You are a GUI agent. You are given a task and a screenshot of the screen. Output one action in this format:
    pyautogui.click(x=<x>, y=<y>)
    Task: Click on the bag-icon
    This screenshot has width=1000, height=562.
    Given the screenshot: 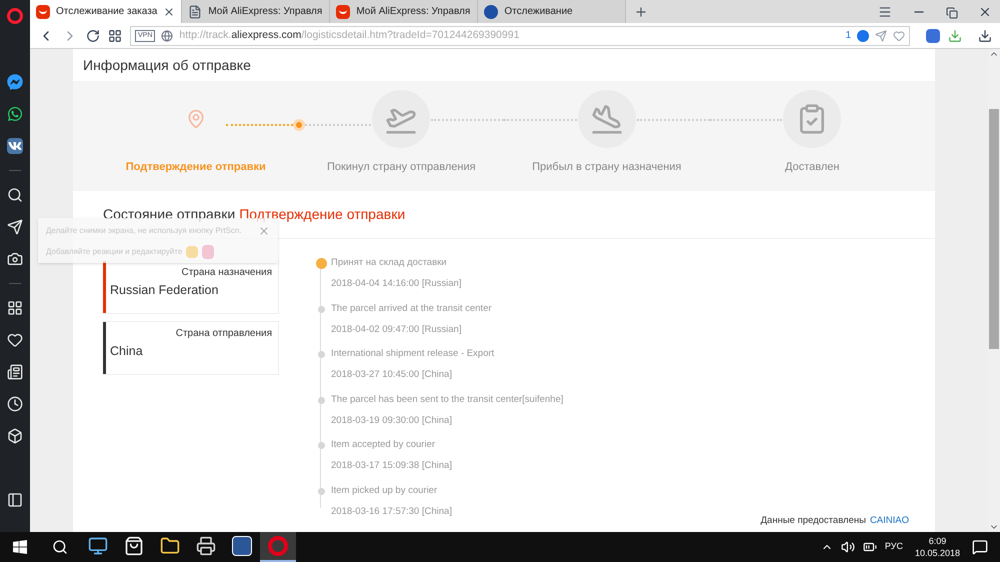 What is the action you would take?
    pyautogui.click(x=134, y=546)
    